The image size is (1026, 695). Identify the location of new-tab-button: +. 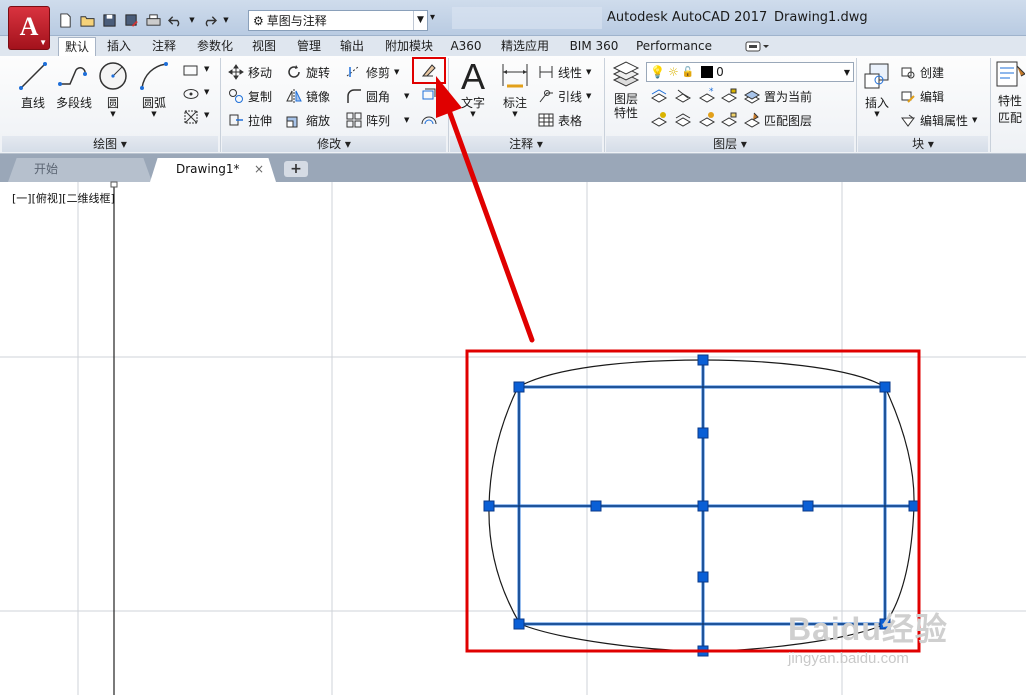
(296, 169).